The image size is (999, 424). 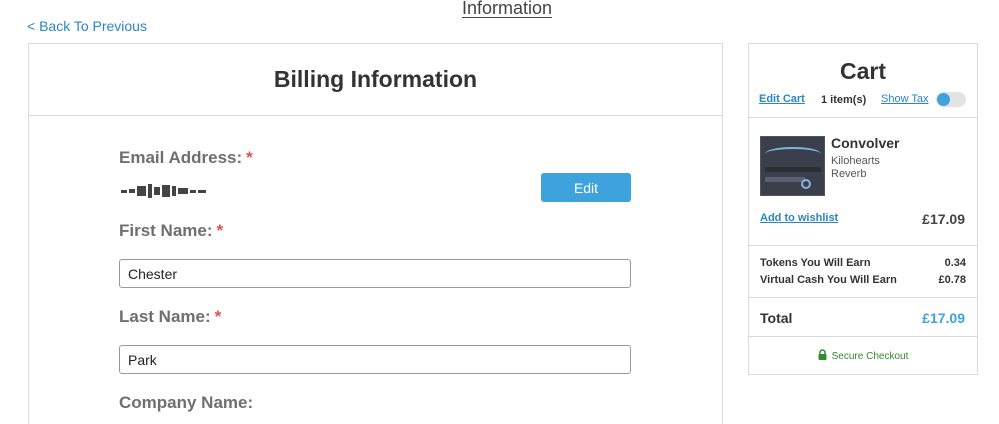 What do you see at coordinates (905, 99) in the screenshot?
I see `show-tax-link: Show Tax` at bounding box center [905, 99].